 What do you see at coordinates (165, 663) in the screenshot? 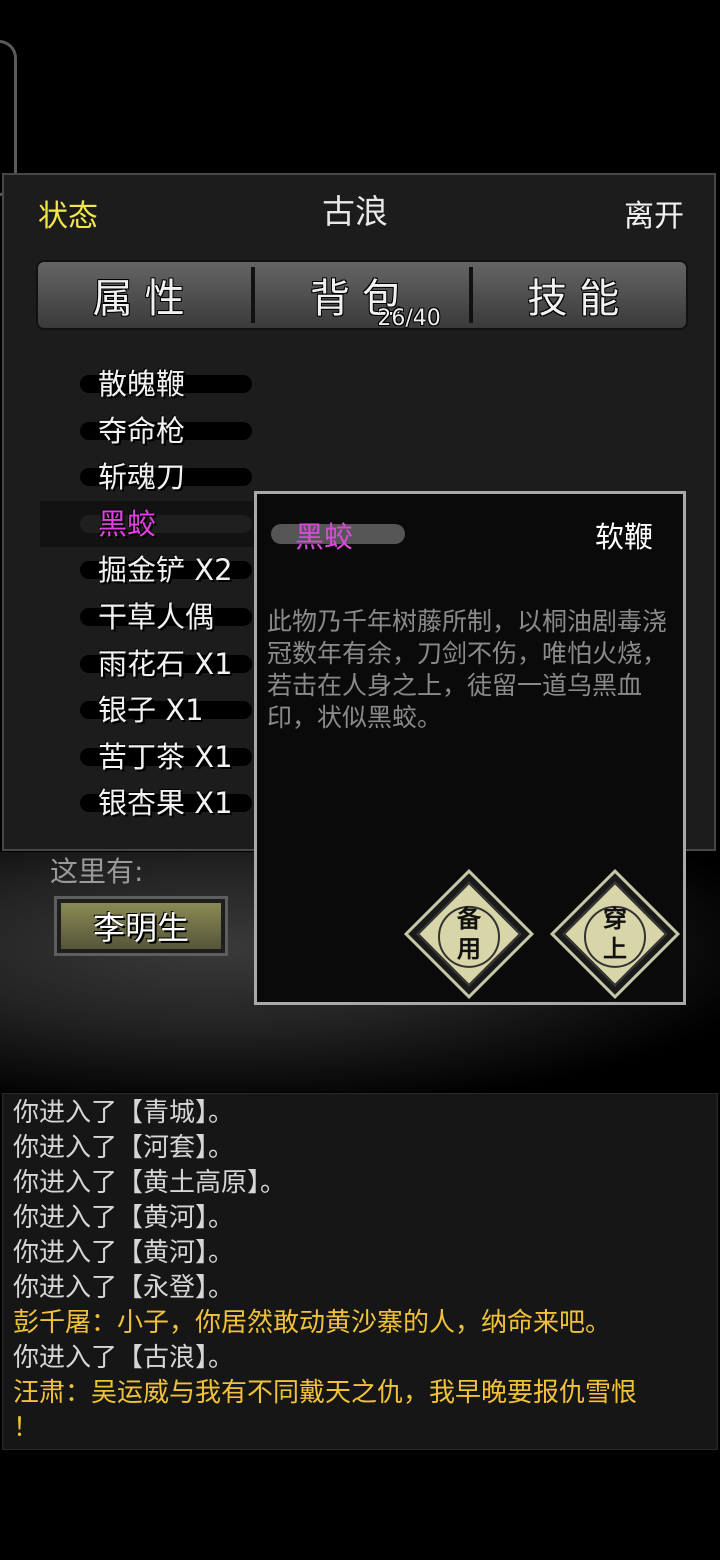
I see `inventory-item-label: 雨花石 X1` at bounding box center [165, 663].